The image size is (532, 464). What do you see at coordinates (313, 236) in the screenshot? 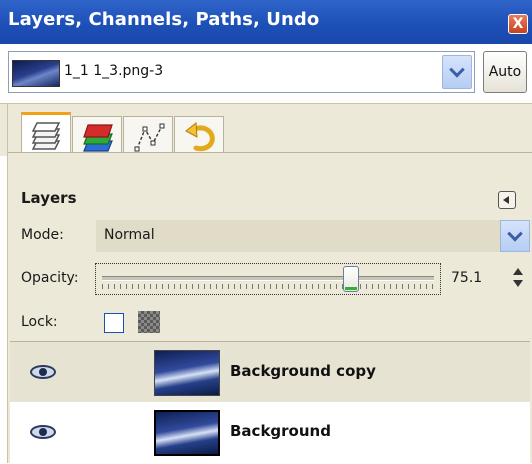
I see `mode-select: Normal` at bounding box center [313, 236].